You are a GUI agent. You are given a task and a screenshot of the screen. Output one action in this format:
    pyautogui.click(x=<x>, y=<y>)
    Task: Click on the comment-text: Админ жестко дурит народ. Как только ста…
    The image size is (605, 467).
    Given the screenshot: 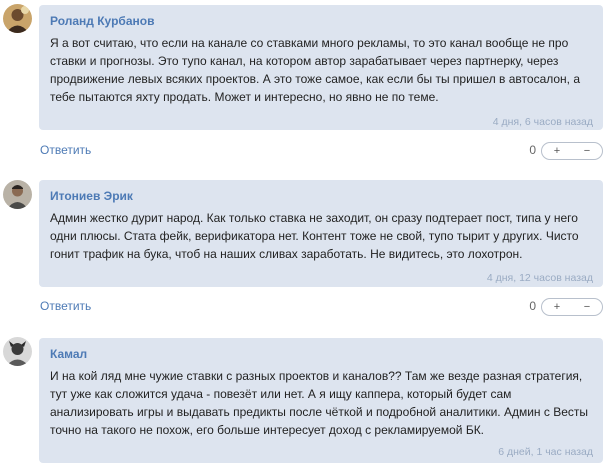 What is the action you would take?
    pyautogui.click(x=314, y=236)
    